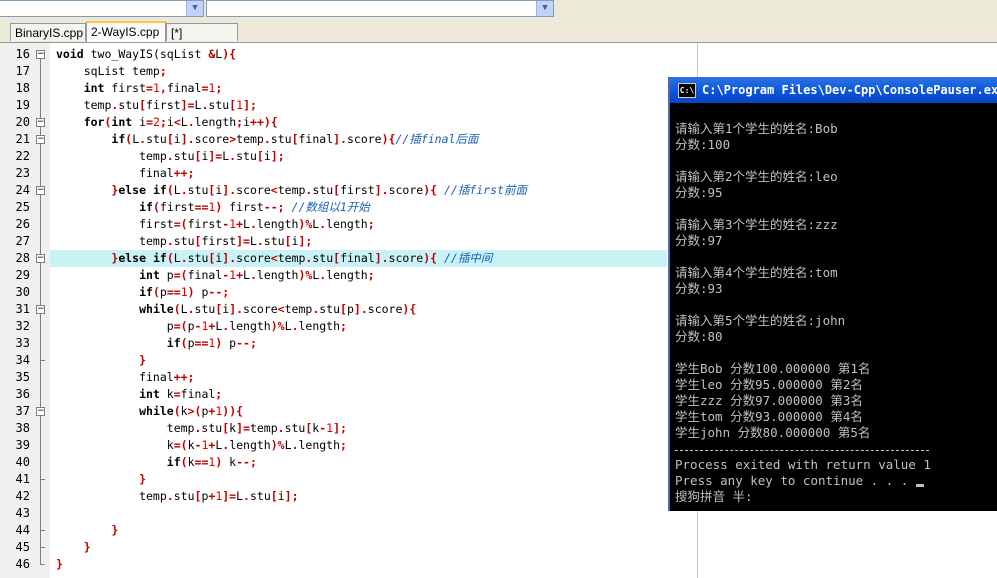 The height and width of the screenshot is (578, 997). What do you see at coordinates (22, 190) in the screenshot?
I see `line-number: 24` at bounding box center [22, 190].